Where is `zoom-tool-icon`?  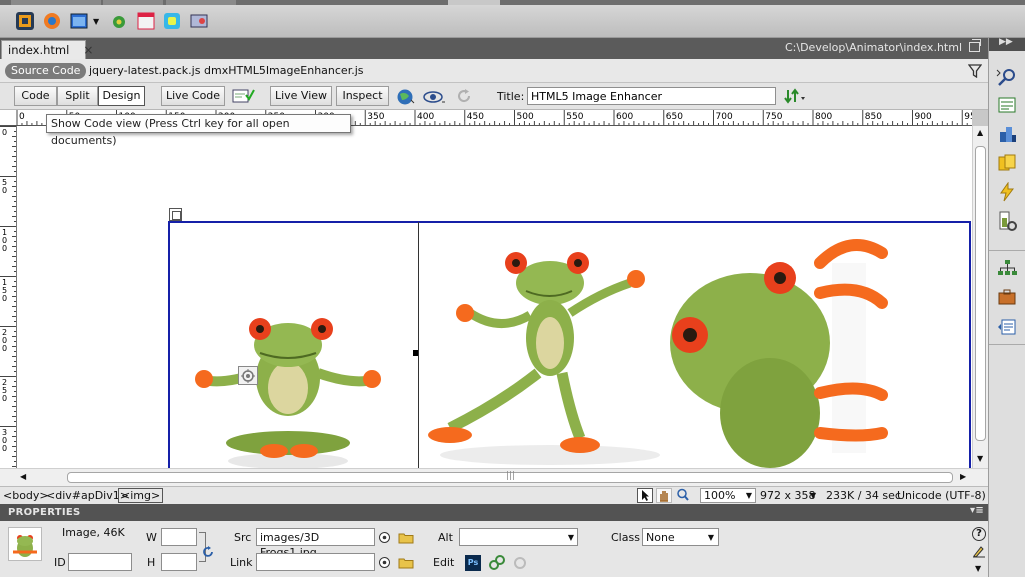
zoom-tool-icon is located at coordinates (684, 495).